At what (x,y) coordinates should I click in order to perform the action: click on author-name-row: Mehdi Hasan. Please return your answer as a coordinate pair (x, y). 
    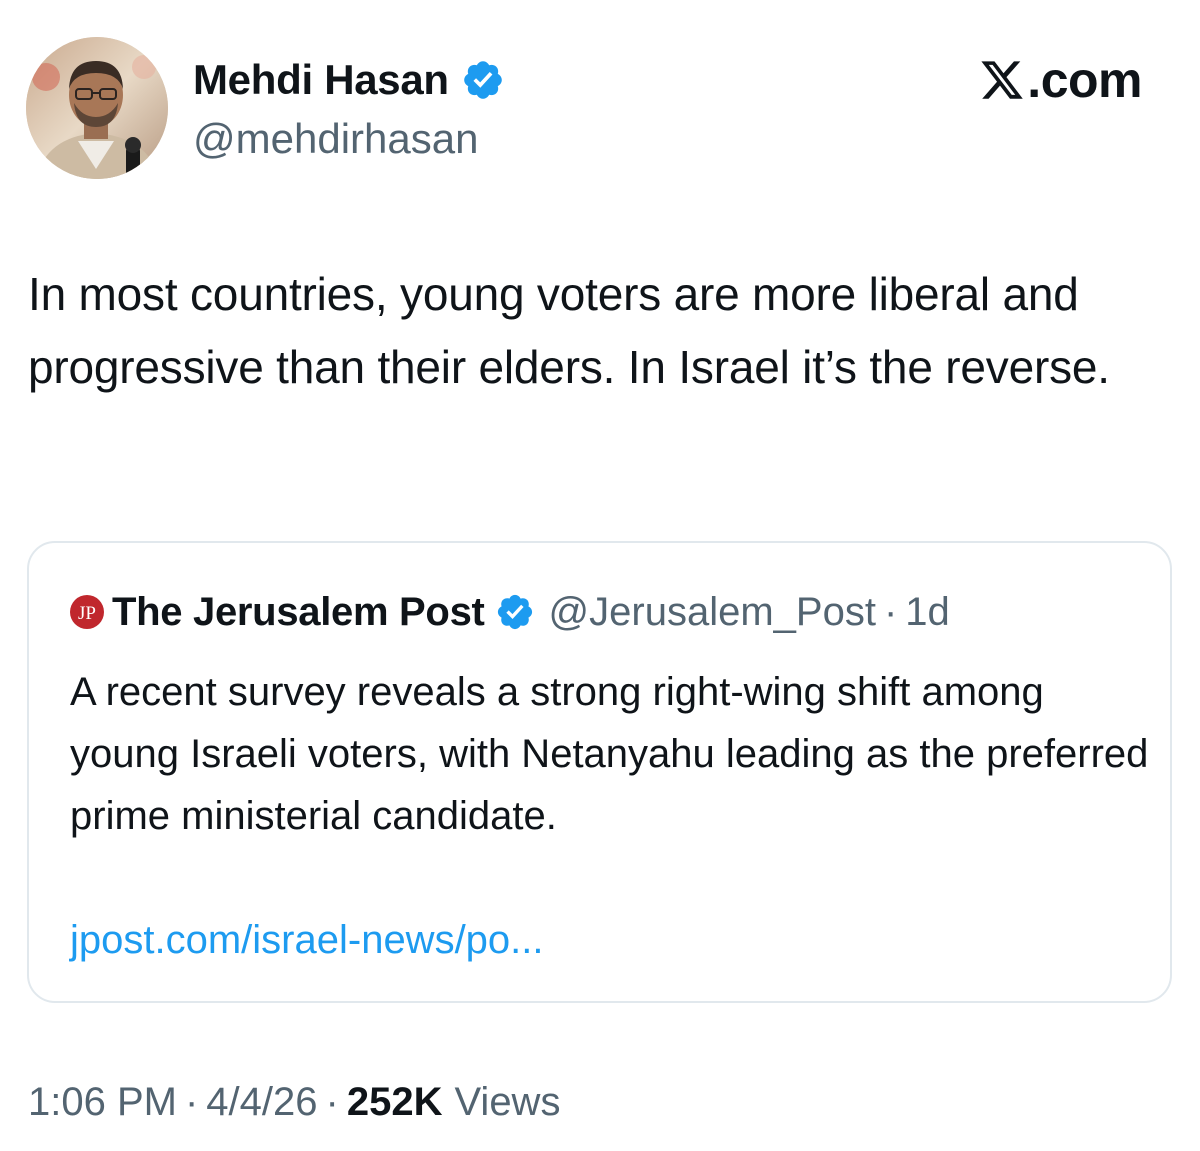
    Looking at the image, I should click on (349, 80).